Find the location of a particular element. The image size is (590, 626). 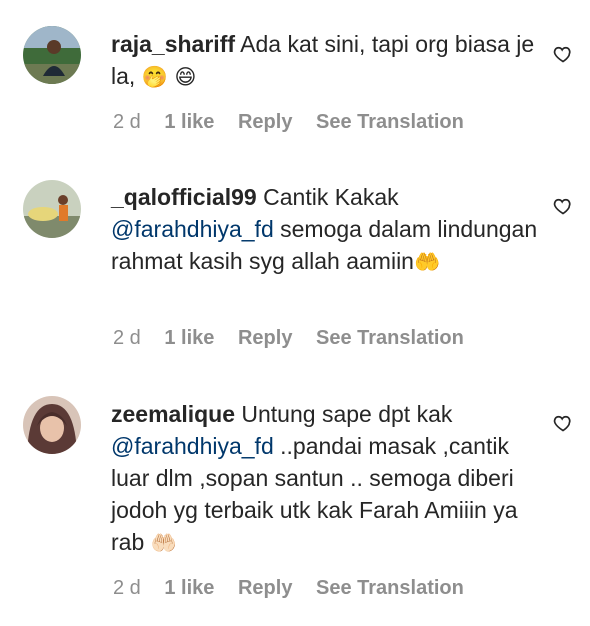

comment-username: _qalofficial99 is located at coordinates (184, 197).